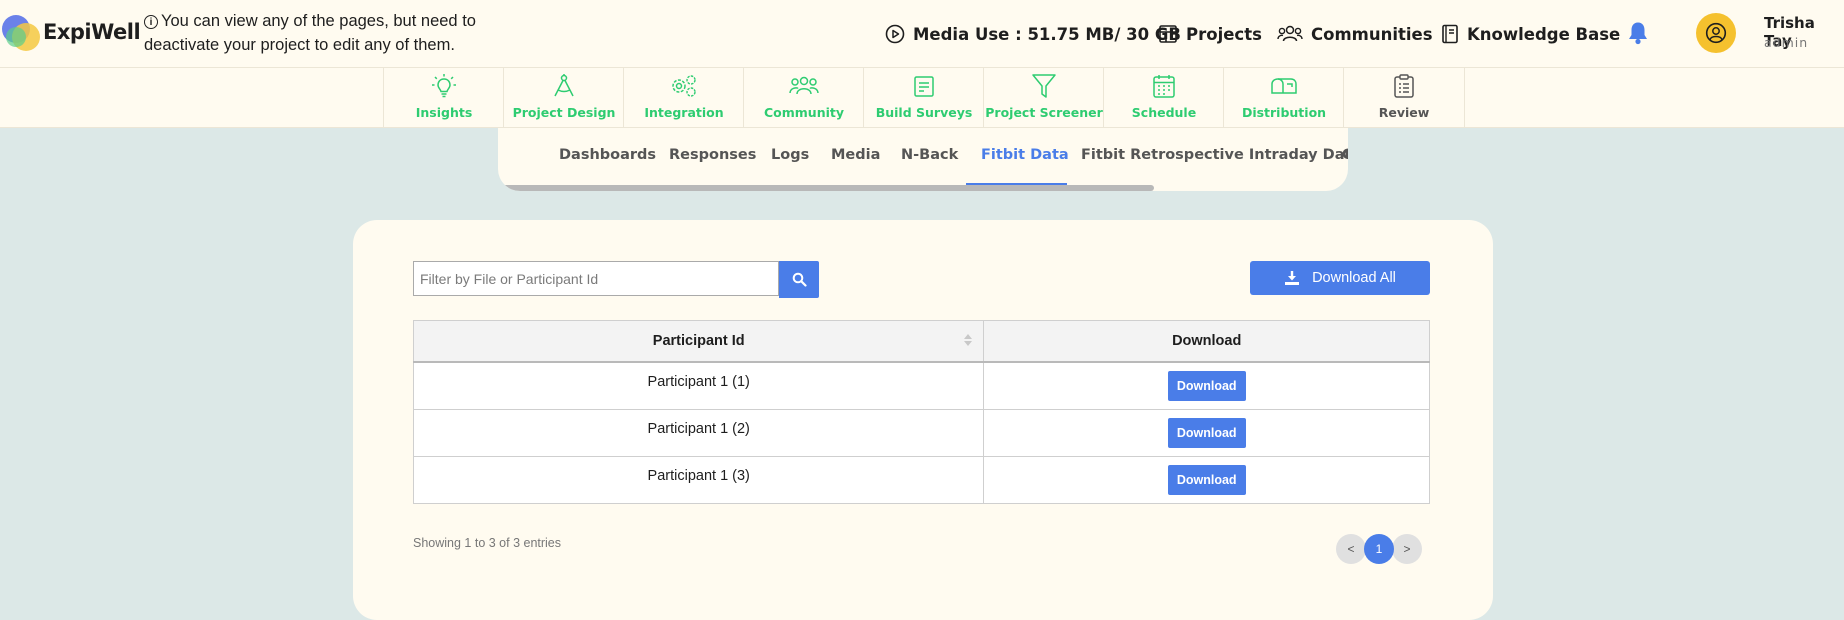  I want to click on search-button, so click(799, 279).